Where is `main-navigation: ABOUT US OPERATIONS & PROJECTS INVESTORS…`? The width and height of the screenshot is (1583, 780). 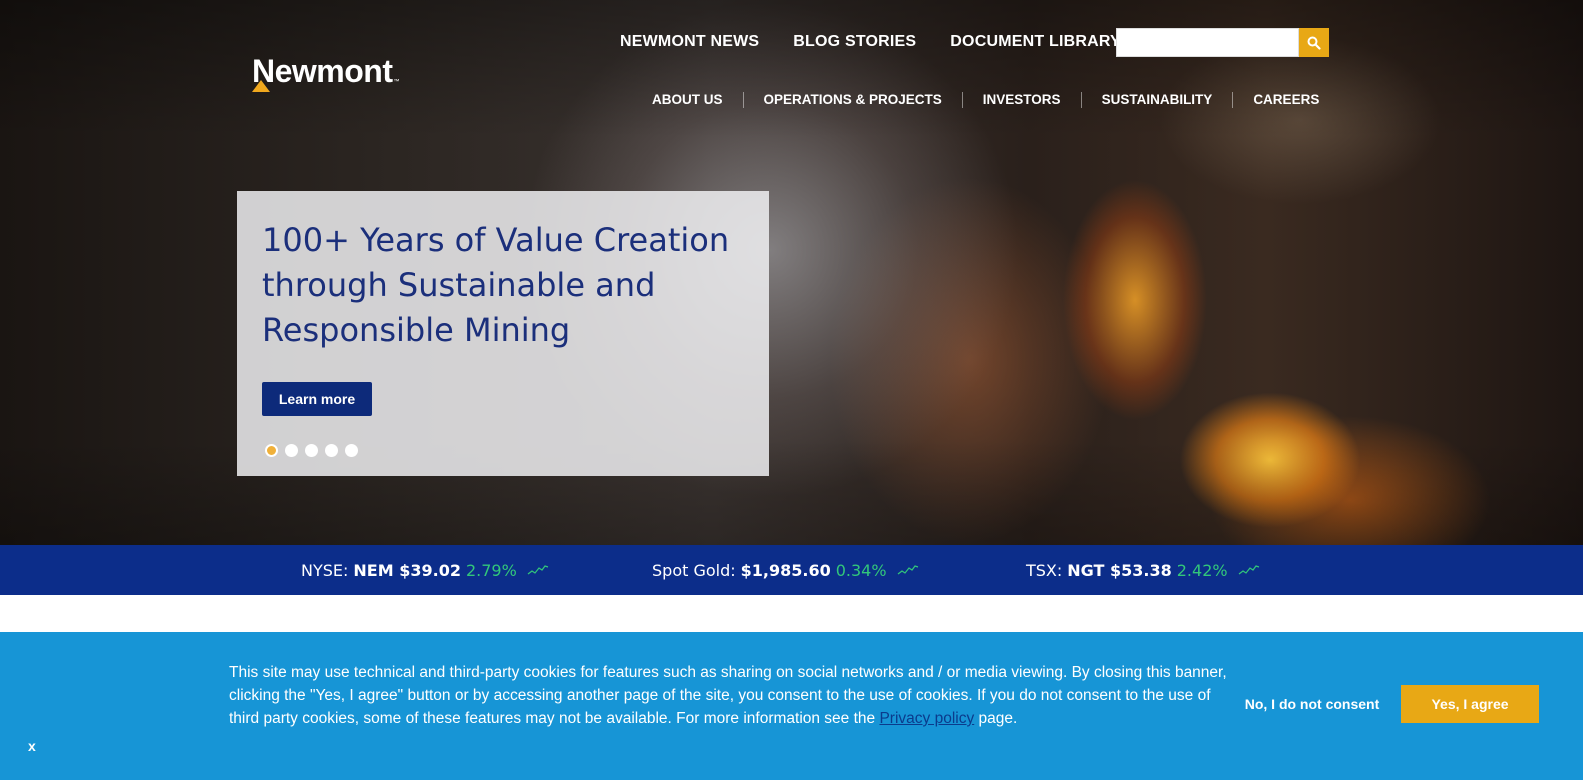
main-navigation: ABOUT US OPERATIONS & PROJECTS INVESTORS… is located at coordinates (985, 100).